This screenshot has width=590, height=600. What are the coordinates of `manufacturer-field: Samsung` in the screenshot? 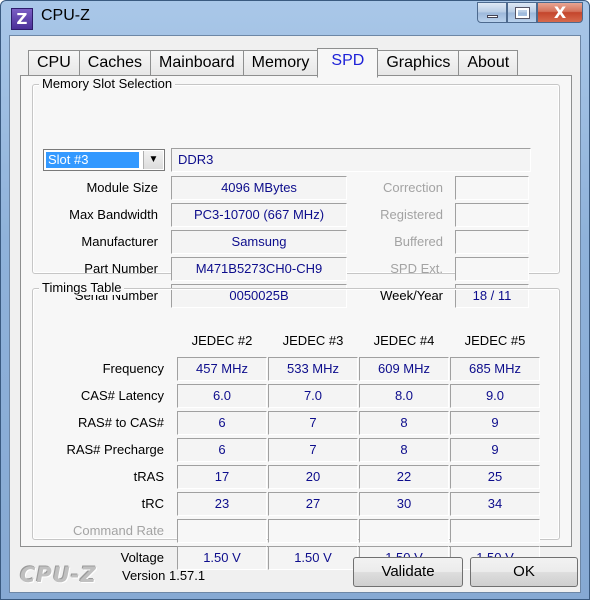 It's located at (259, 242).